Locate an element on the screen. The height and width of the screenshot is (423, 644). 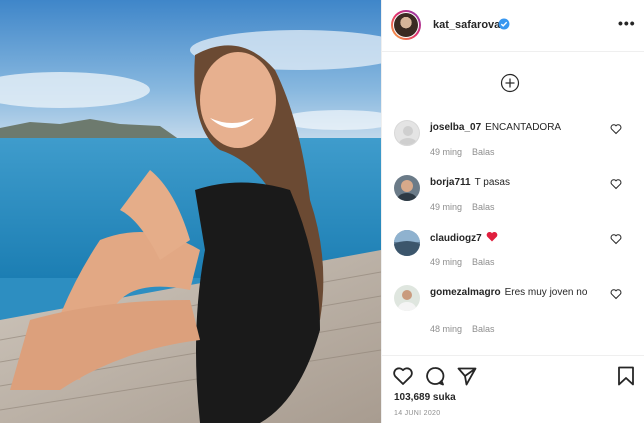
commenter-username: gomezalmagro is located at coordinates (465, 292).